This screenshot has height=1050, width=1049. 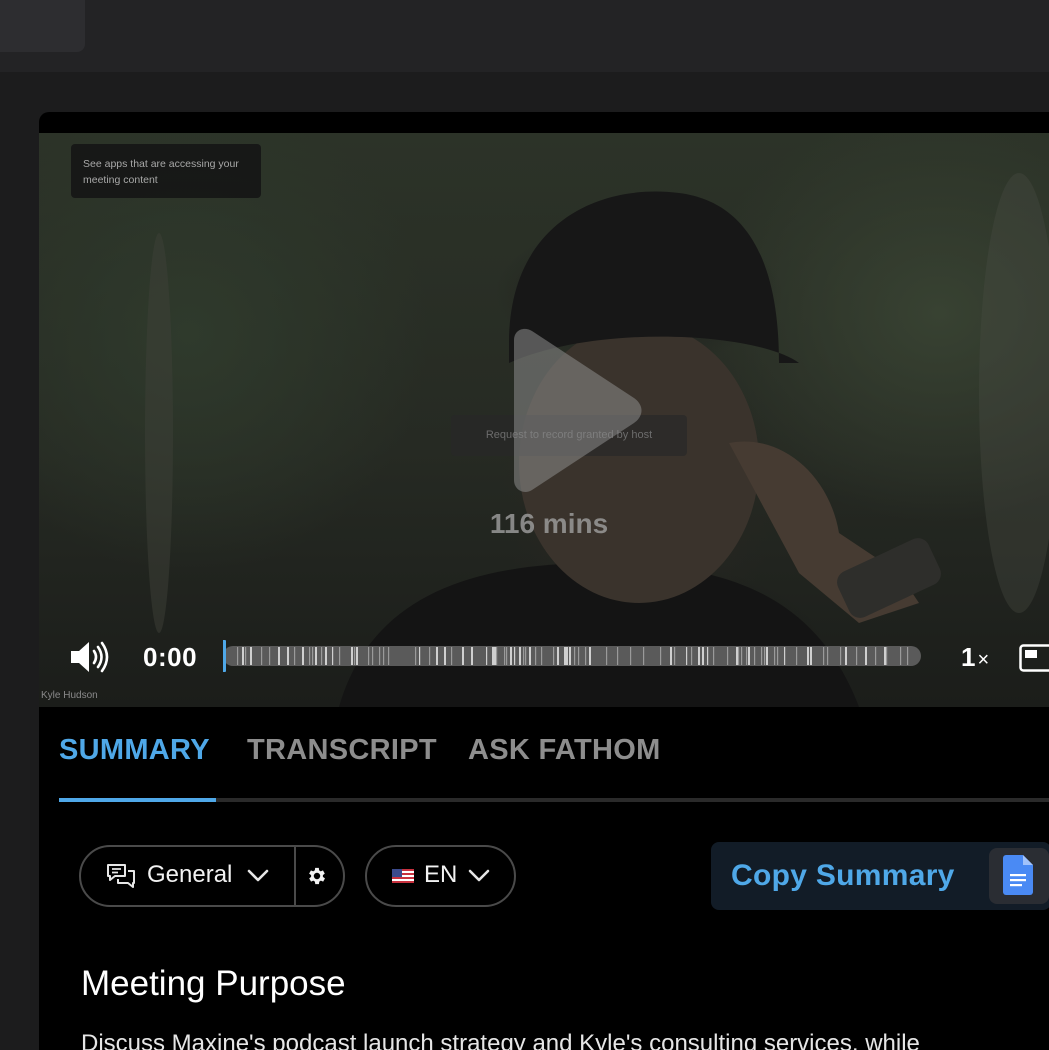 I want to click on playback-speed-button: 1 ×, so click(x=975, y=657).